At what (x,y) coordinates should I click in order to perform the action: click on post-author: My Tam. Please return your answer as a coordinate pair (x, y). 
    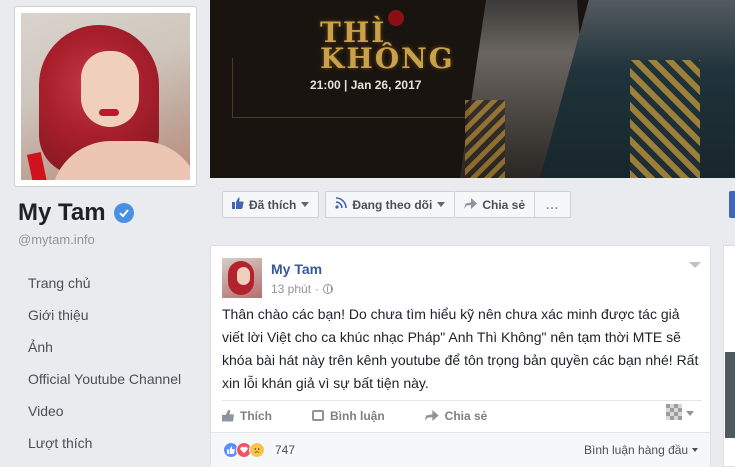
    Looking at the image, I should click on (296, 269).